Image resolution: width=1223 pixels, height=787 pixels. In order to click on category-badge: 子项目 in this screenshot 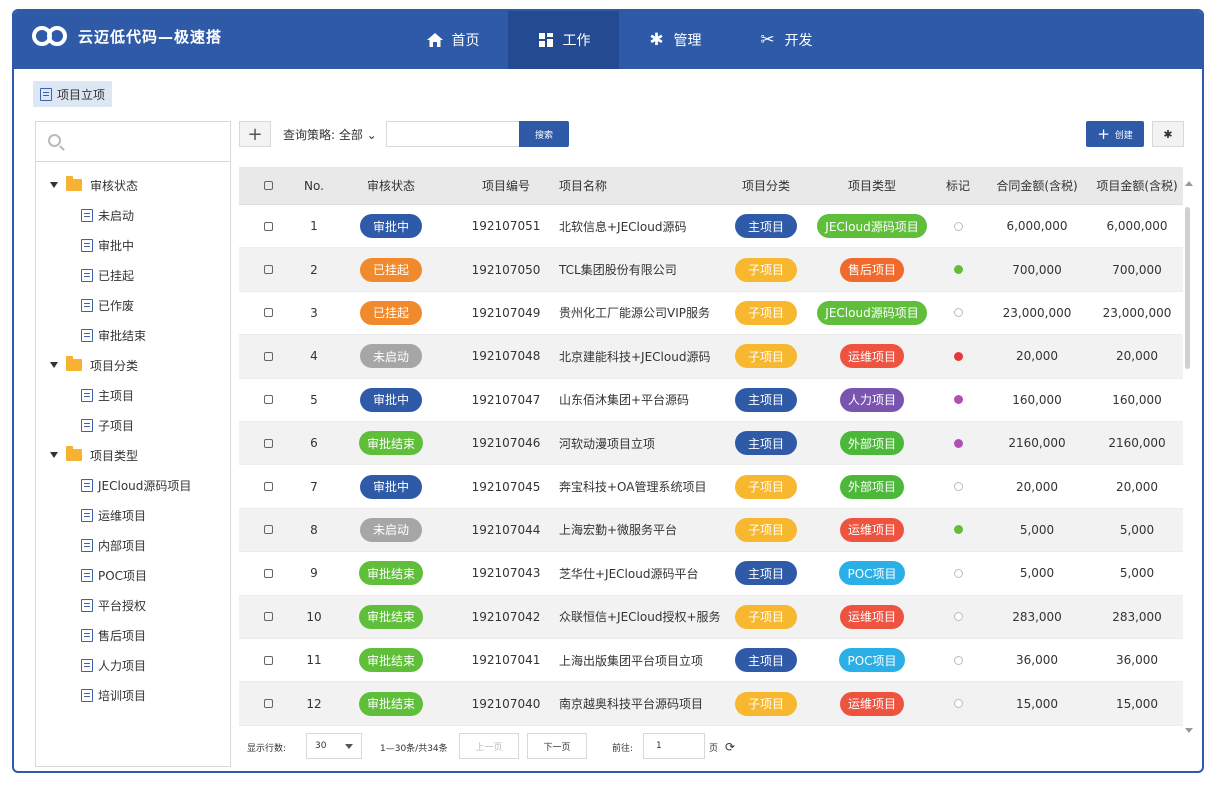, I will do `click(766, 486)`.